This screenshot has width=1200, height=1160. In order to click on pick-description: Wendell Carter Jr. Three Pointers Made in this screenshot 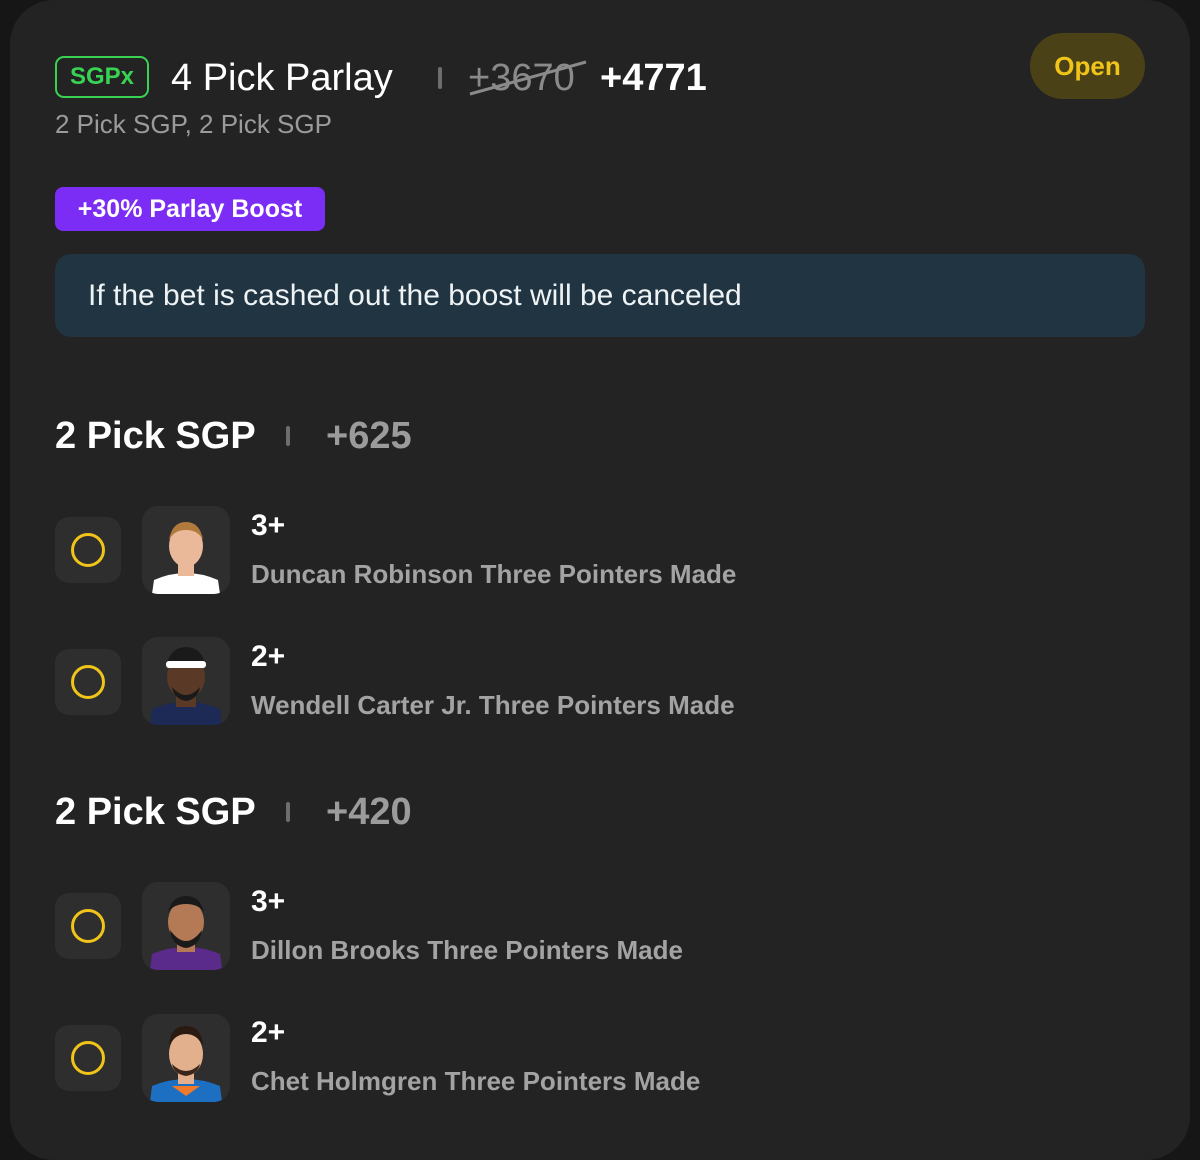, I will do `click(493, 705)`.